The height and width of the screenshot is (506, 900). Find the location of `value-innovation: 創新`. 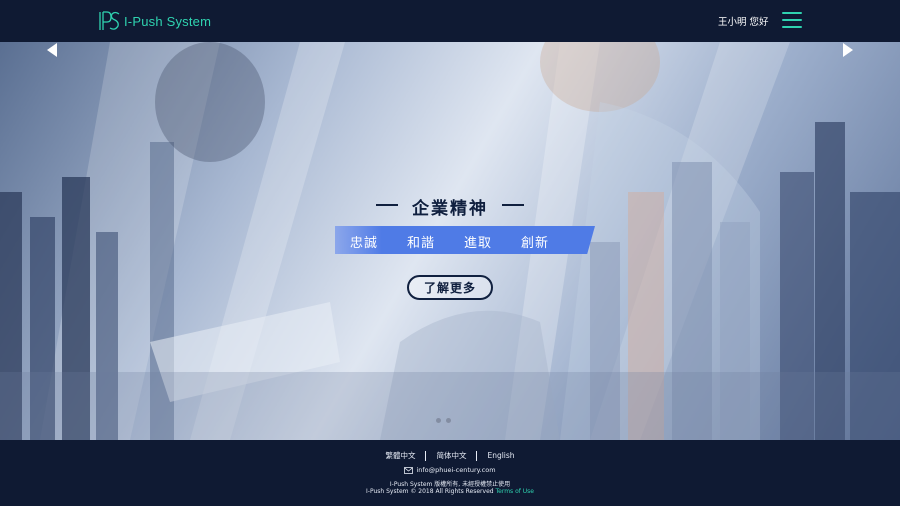

value-innovation: 創新 is located at coordinates (535, 243).